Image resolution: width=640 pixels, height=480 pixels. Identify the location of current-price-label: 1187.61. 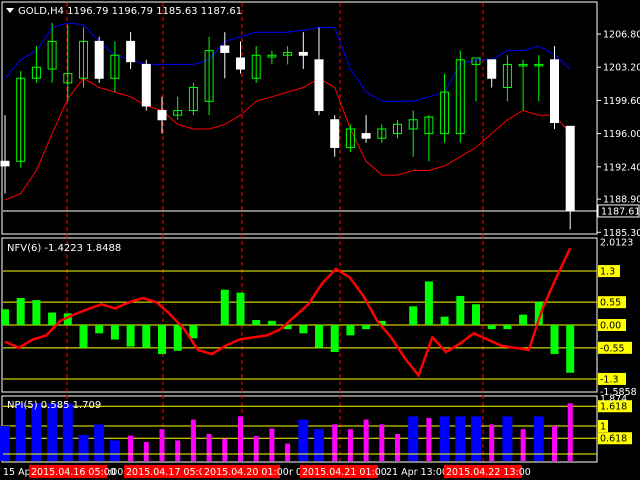
(620, 211).